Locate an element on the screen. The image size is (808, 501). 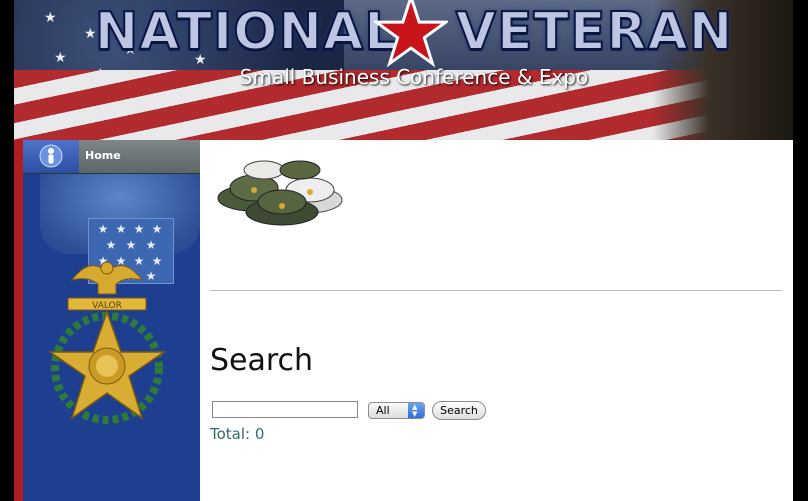
nav-icon-box is located at coordinates (51, 156).